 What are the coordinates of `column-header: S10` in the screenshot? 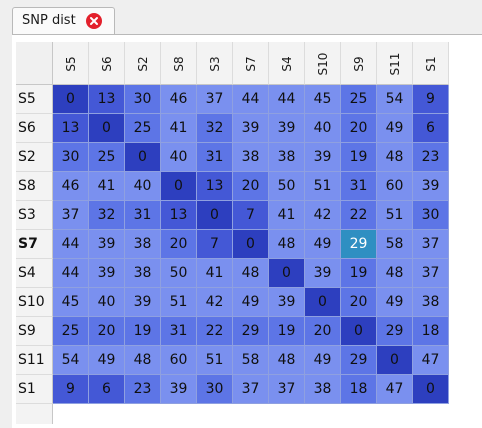 It's located at (323, 63).